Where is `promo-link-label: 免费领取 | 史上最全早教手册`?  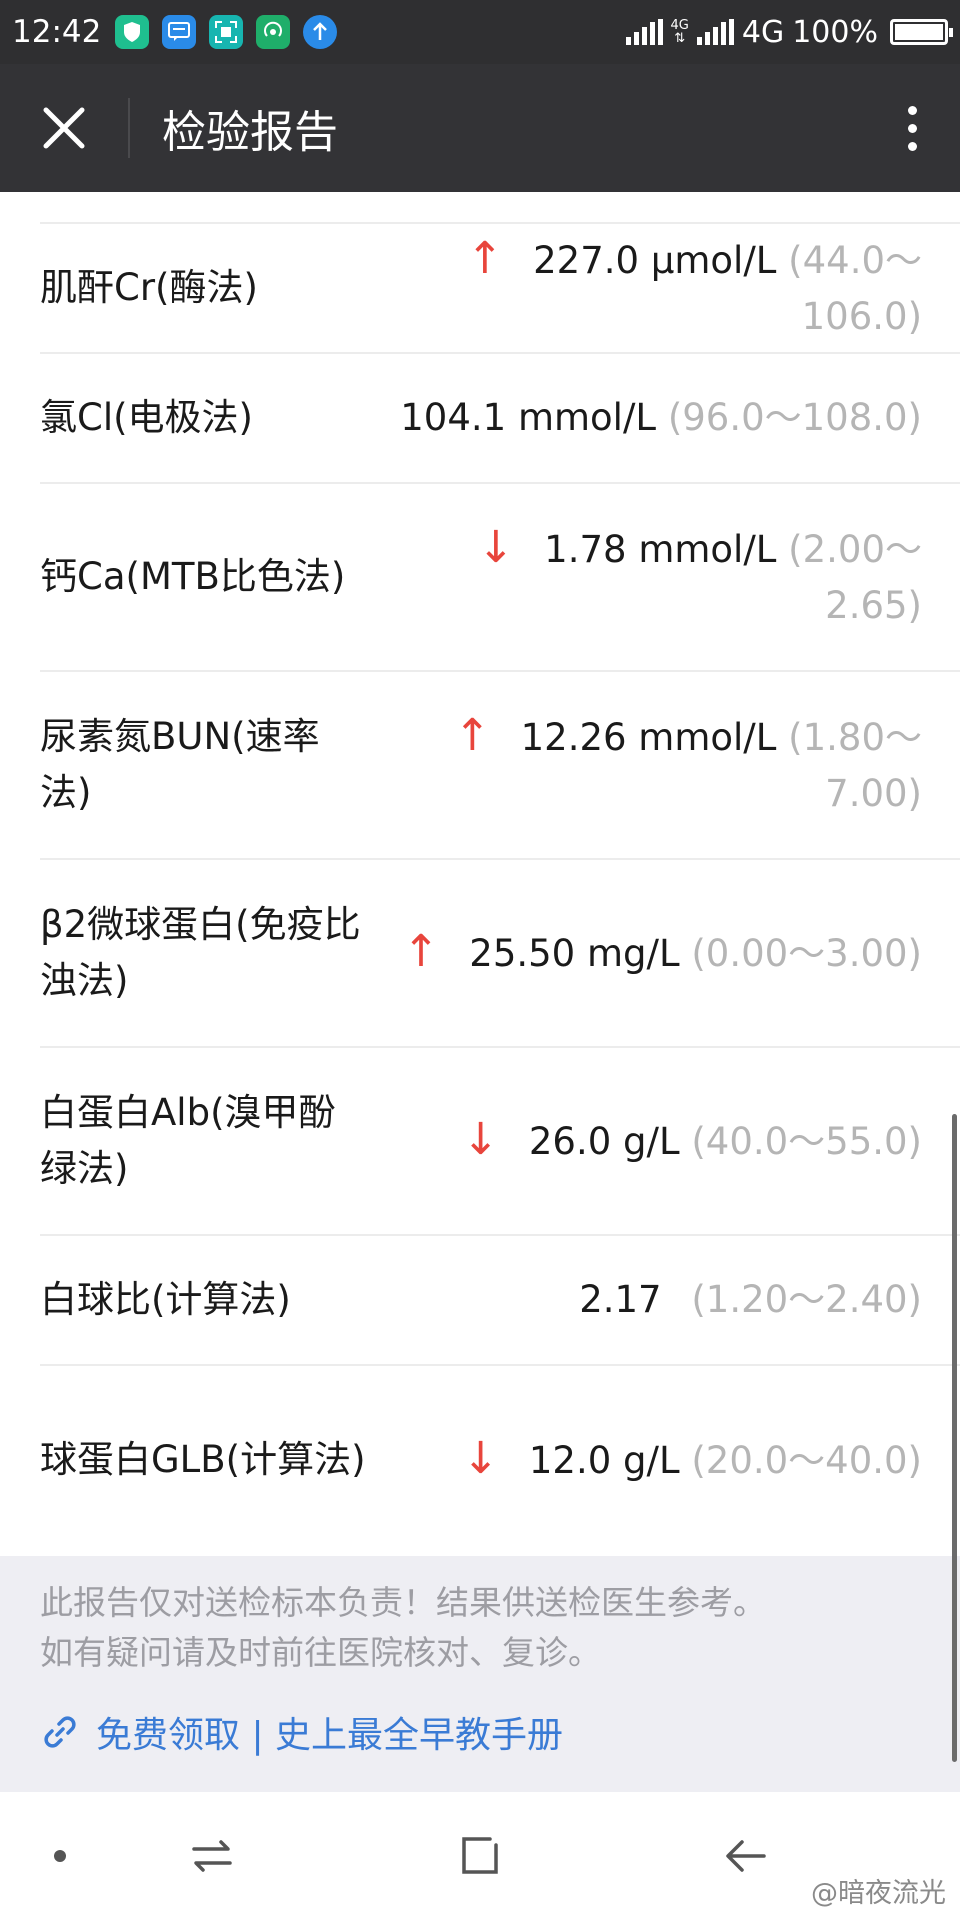
promo-link-label: 免费领取 | 史上最全早教手册 is located at coordinates (330, 1735).